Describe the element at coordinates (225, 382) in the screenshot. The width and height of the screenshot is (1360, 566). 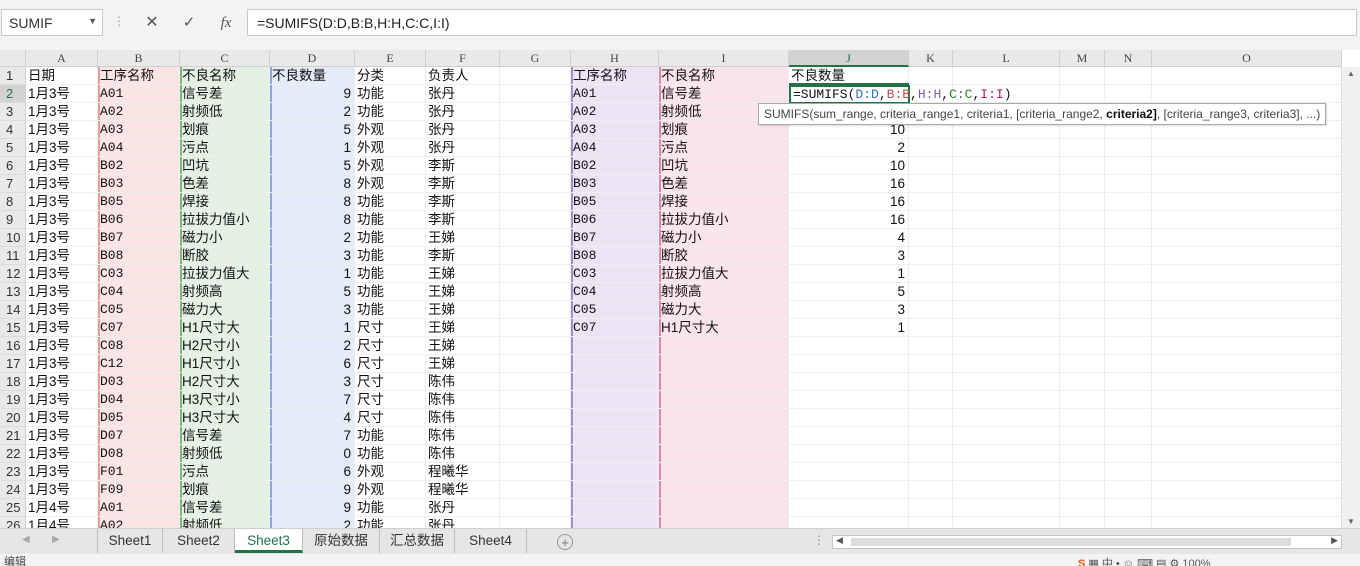
I see `cell-c18: H2尺寸大` at that location.